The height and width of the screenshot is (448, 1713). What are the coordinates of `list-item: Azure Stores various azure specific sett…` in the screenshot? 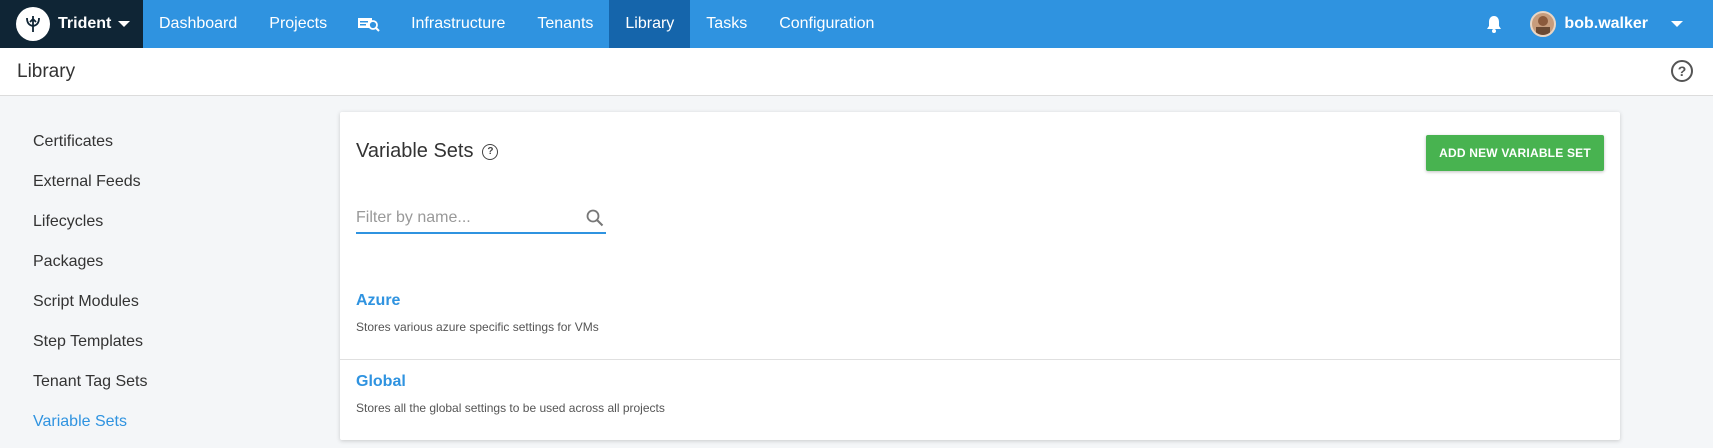 It's located at (980, 320).